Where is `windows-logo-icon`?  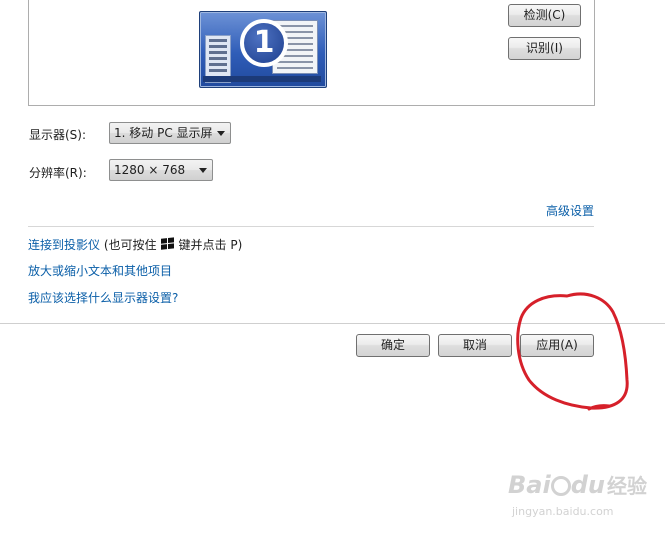 windows-logo-icon is located at coordinates (167, 243).